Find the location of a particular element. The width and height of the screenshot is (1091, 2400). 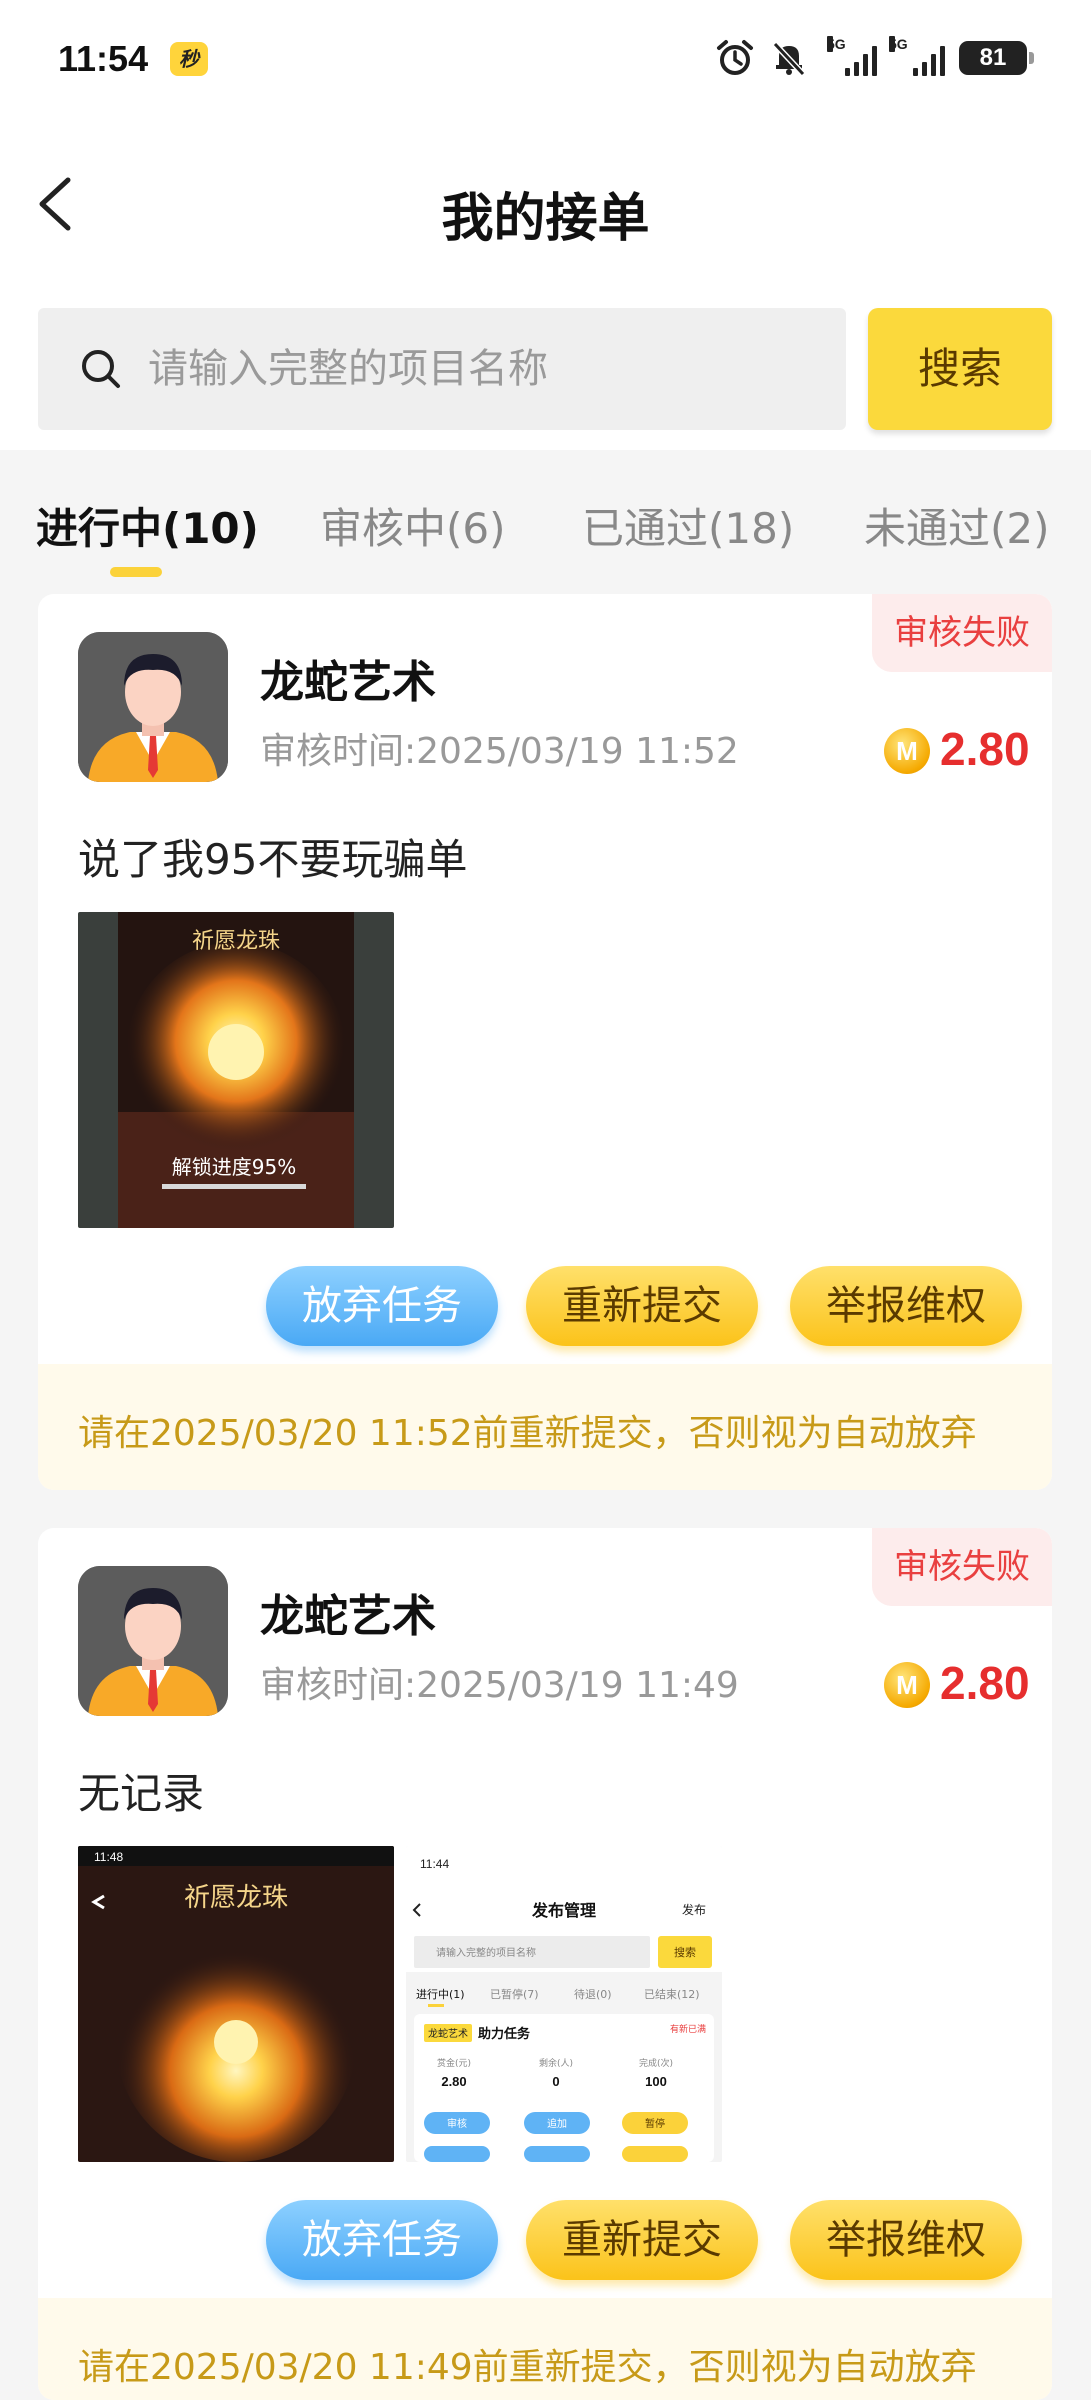

screenshot-time: 11:44 is located at coordinates (434, 1864).